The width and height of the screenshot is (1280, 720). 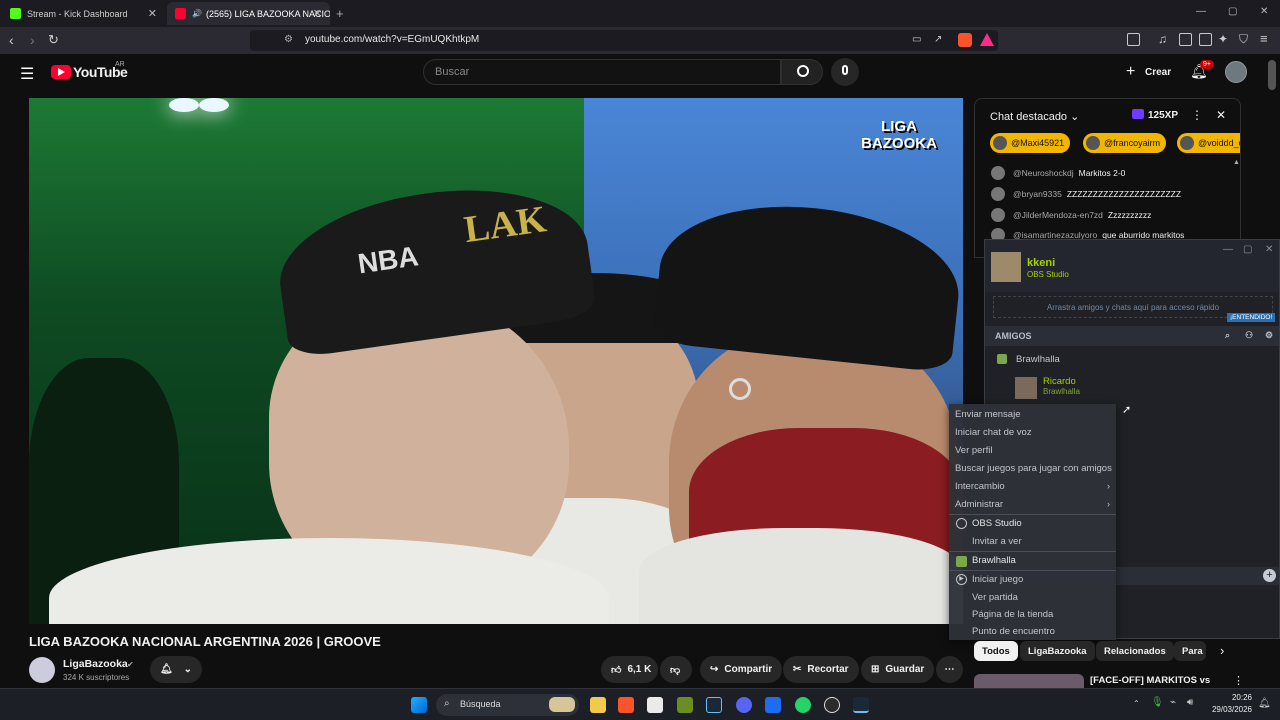 I want to click on invite-to-watch-item: Invitar a ver, so click(x=997, y=541).